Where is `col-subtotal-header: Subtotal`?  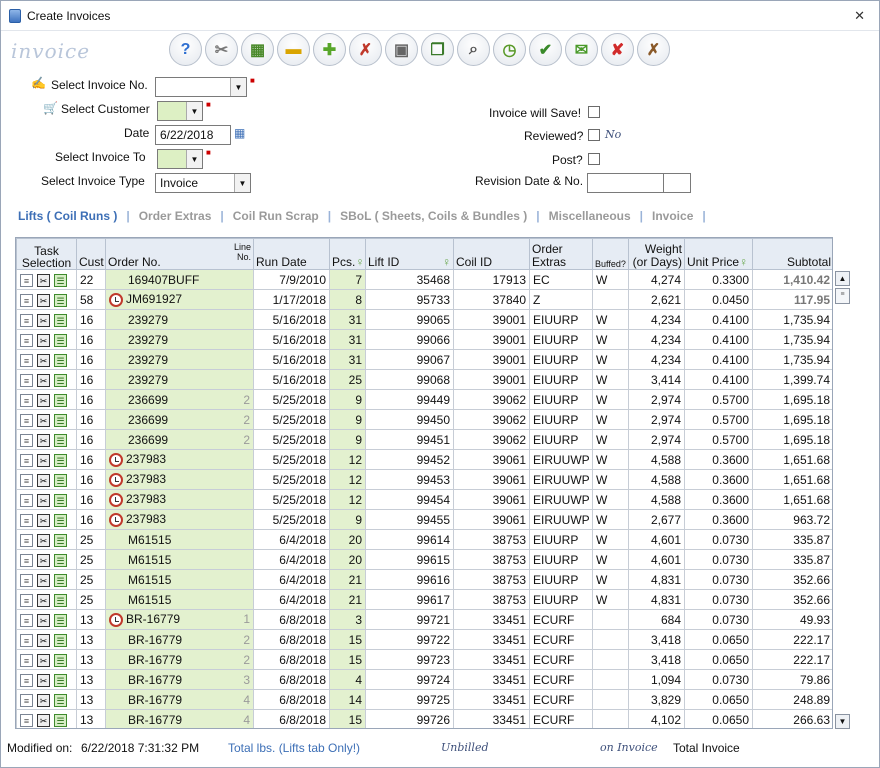 col-subtotal-header: Subtotal is located at coordinates (792, 254).